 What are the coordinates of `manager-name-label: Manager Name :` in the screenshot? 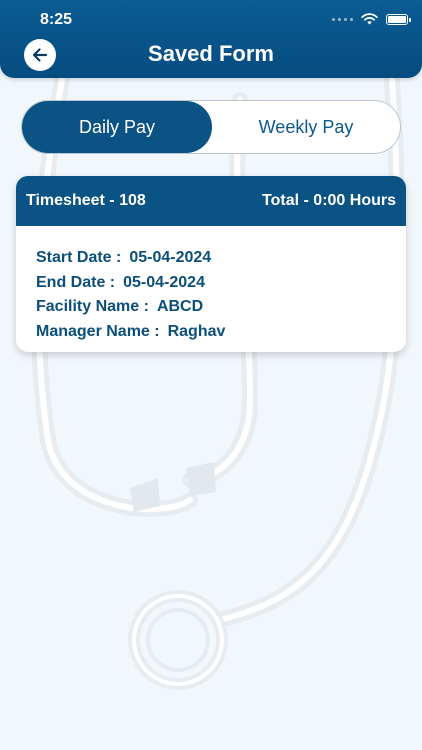 It's located at (98, 331).